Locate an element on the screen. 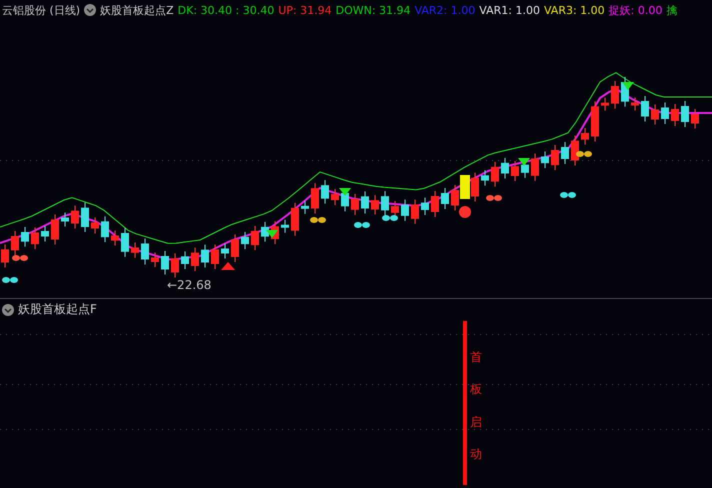 This screenshot has width=712, height=488. indicator-value: UP: 31.94 is located at coordinates (305, 10).